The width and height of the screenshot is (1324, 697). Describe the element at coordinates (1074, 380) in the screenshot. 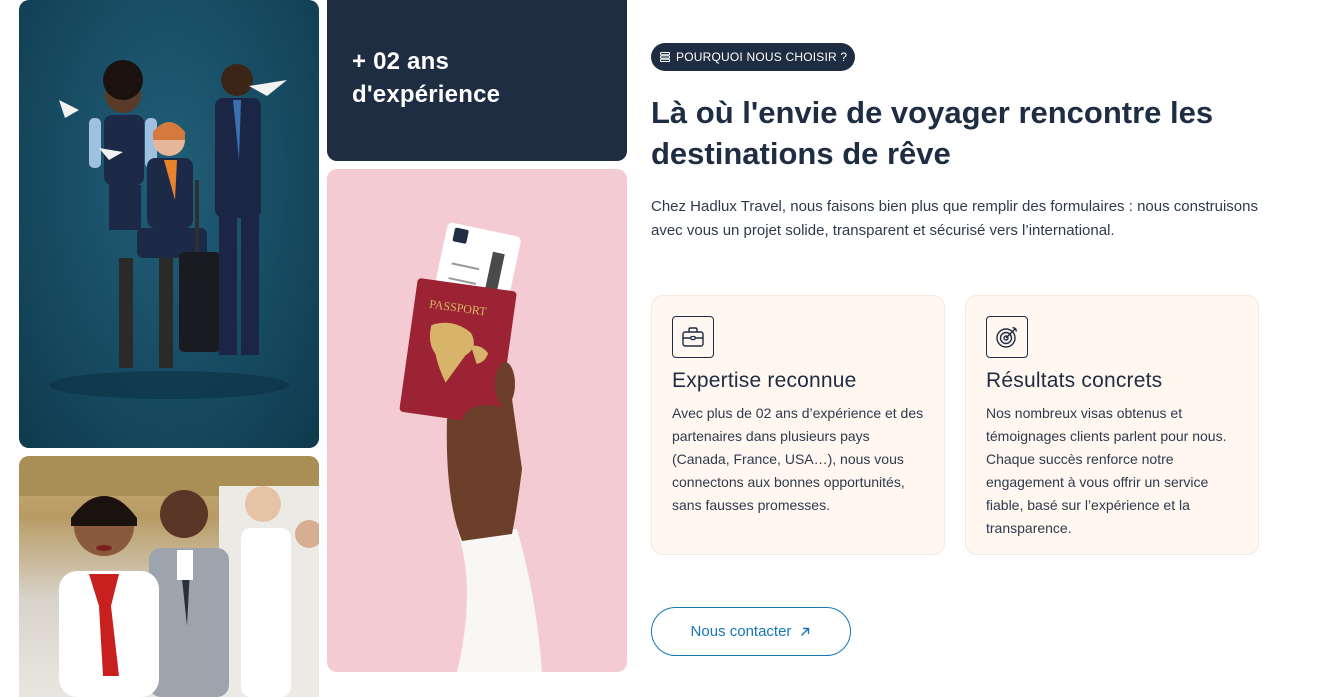

I see `feature-title: Résultats concrets` at that location.